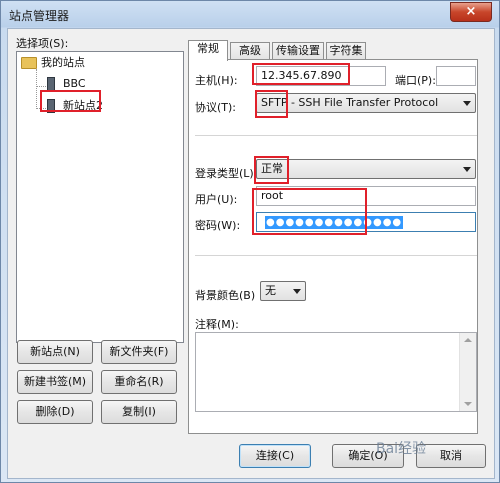 This screenshot has width=500, height=483. Describe the element at coordinates (225, 295) in the screenshot. I see `bgcolor-label: 背景颜色(B)` at that location.